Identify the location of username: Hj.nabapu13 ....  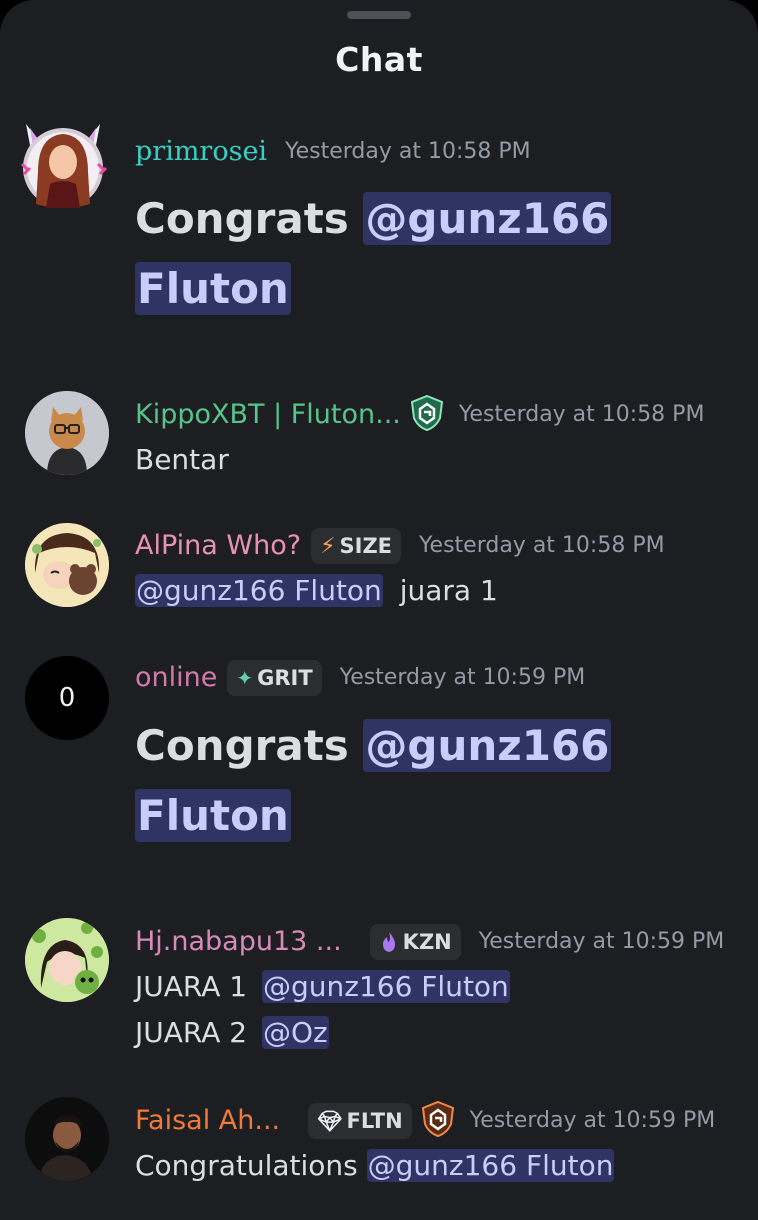
(238, 942).